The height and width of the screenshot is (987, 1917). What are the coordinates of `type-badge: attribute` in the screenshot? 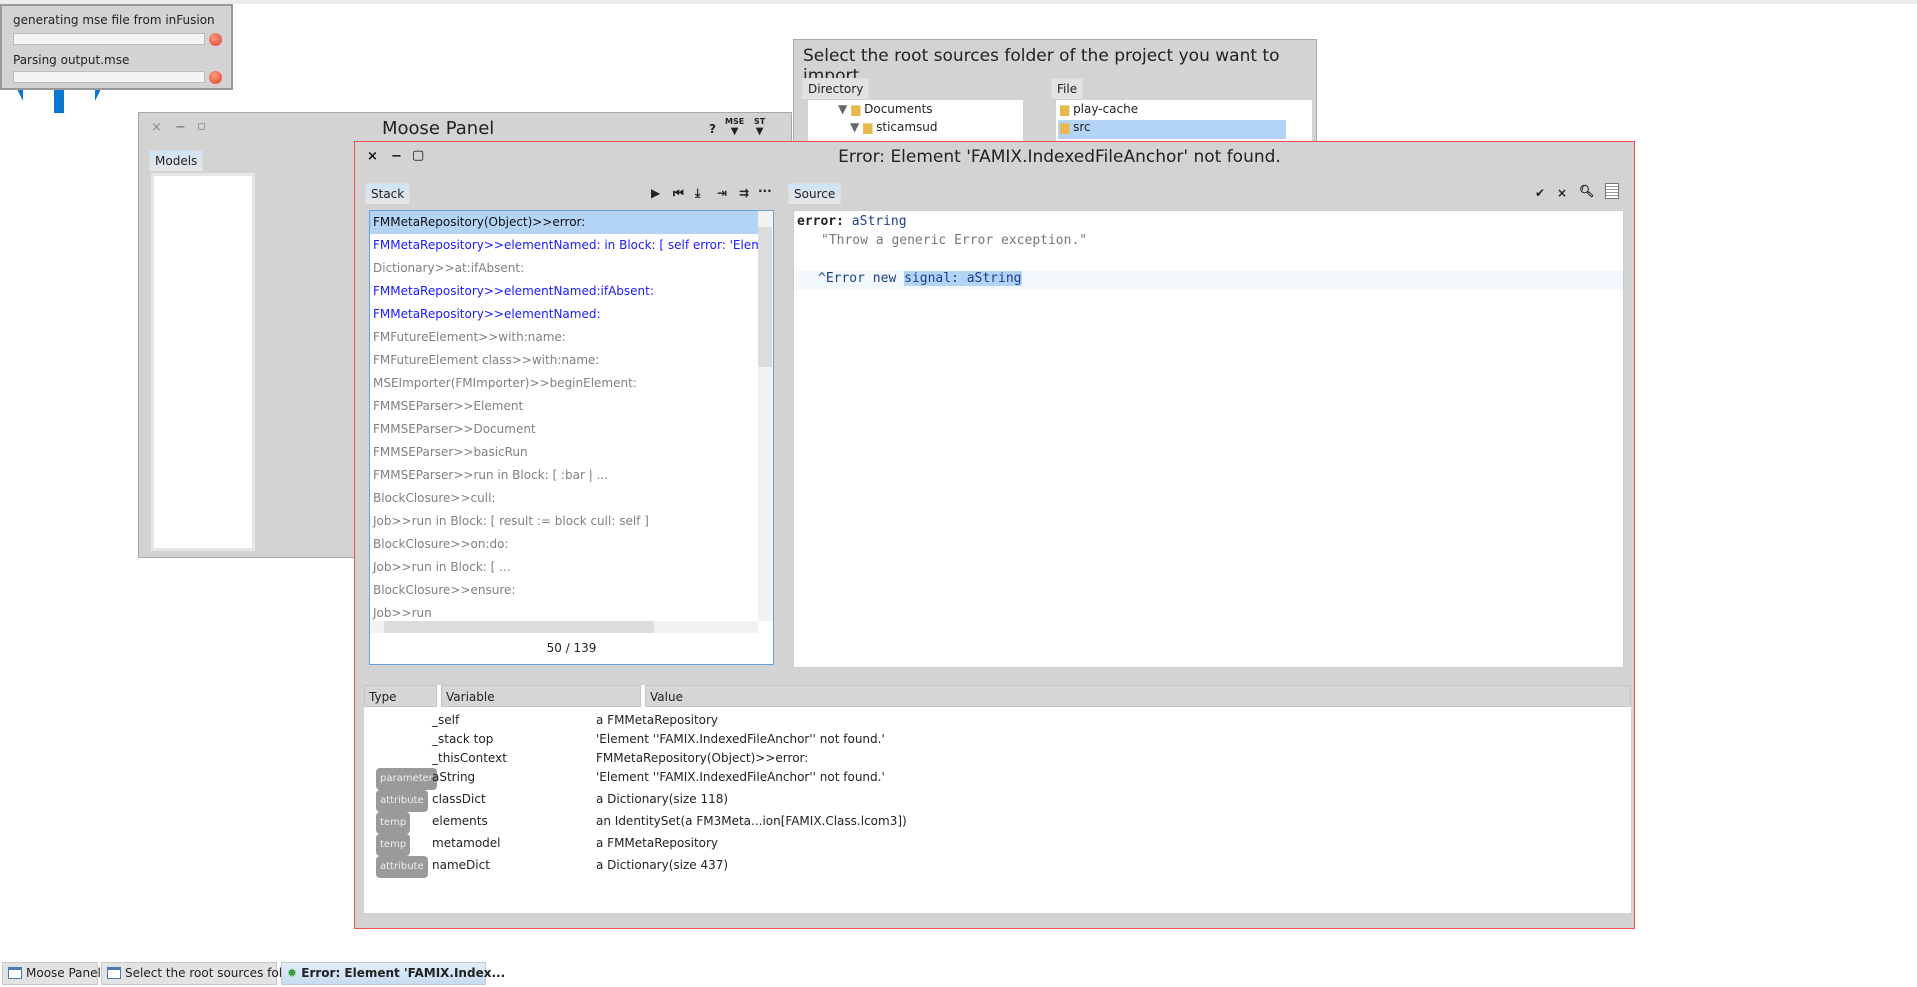 It's located at (402, 866).